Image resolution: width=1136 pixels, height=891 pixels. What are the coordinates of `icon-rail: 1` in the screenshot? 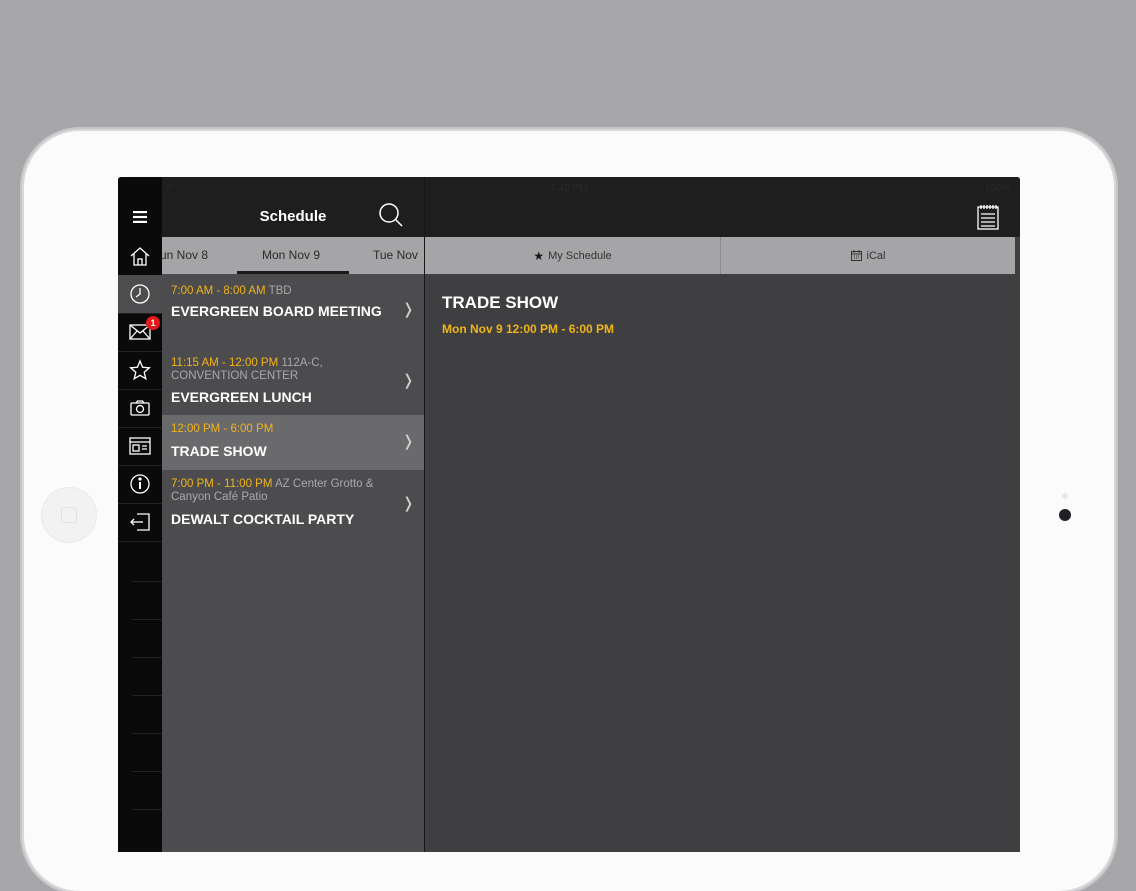 It's located at (140, 514).